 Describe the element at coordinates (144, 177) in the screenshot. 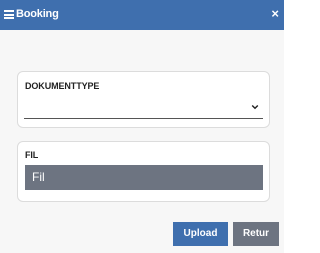

I see `file-picker-button: Fil` at that location.